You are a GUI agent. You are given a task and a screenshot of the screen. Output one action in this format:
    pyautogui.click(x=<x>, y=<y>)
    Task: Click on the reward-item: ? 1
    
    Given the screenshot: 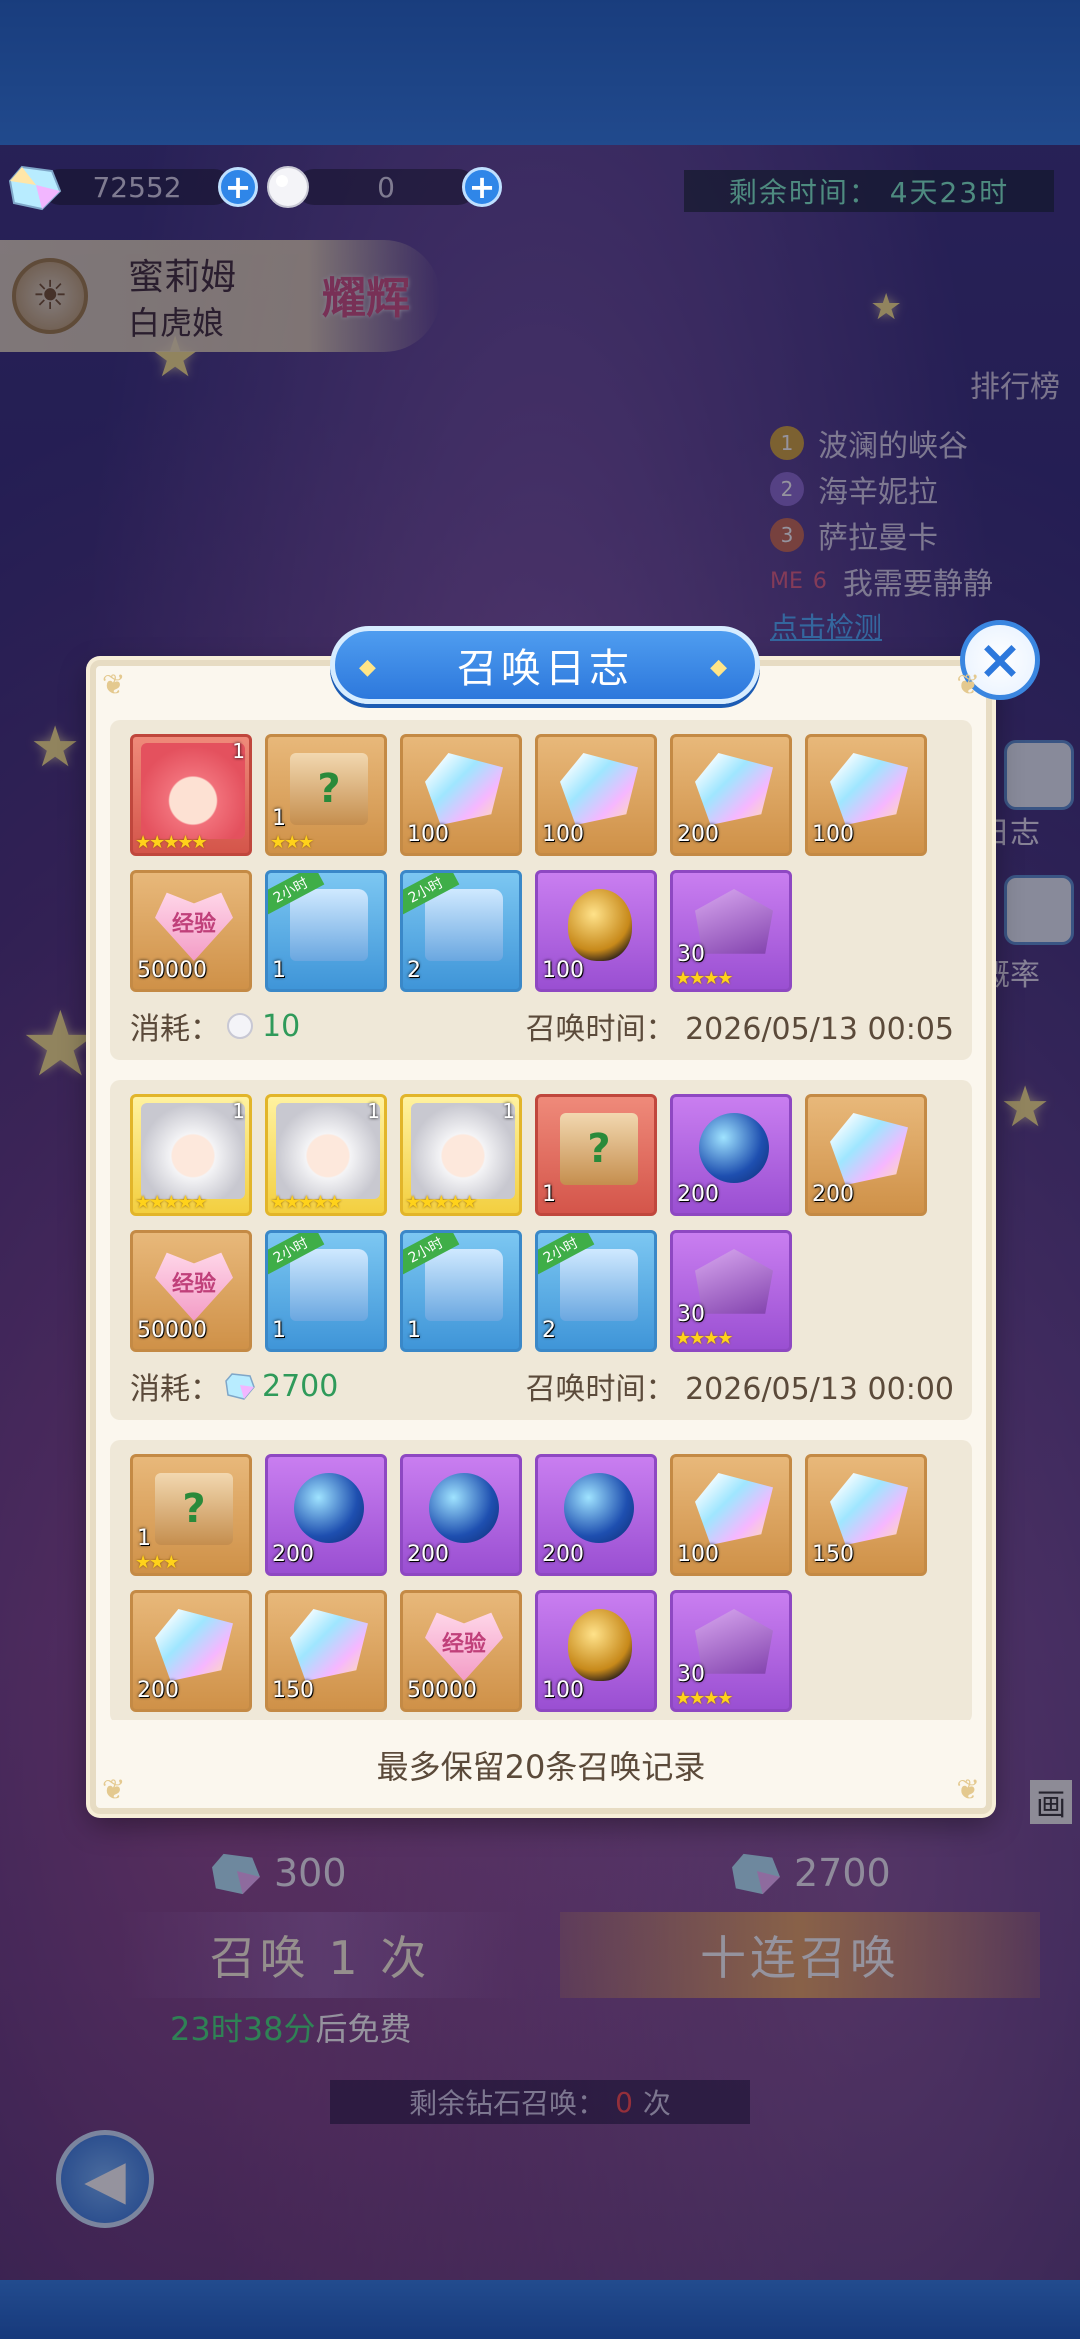 What is the action you would take?
    pyautogui.click(x=596, y=1155)
    